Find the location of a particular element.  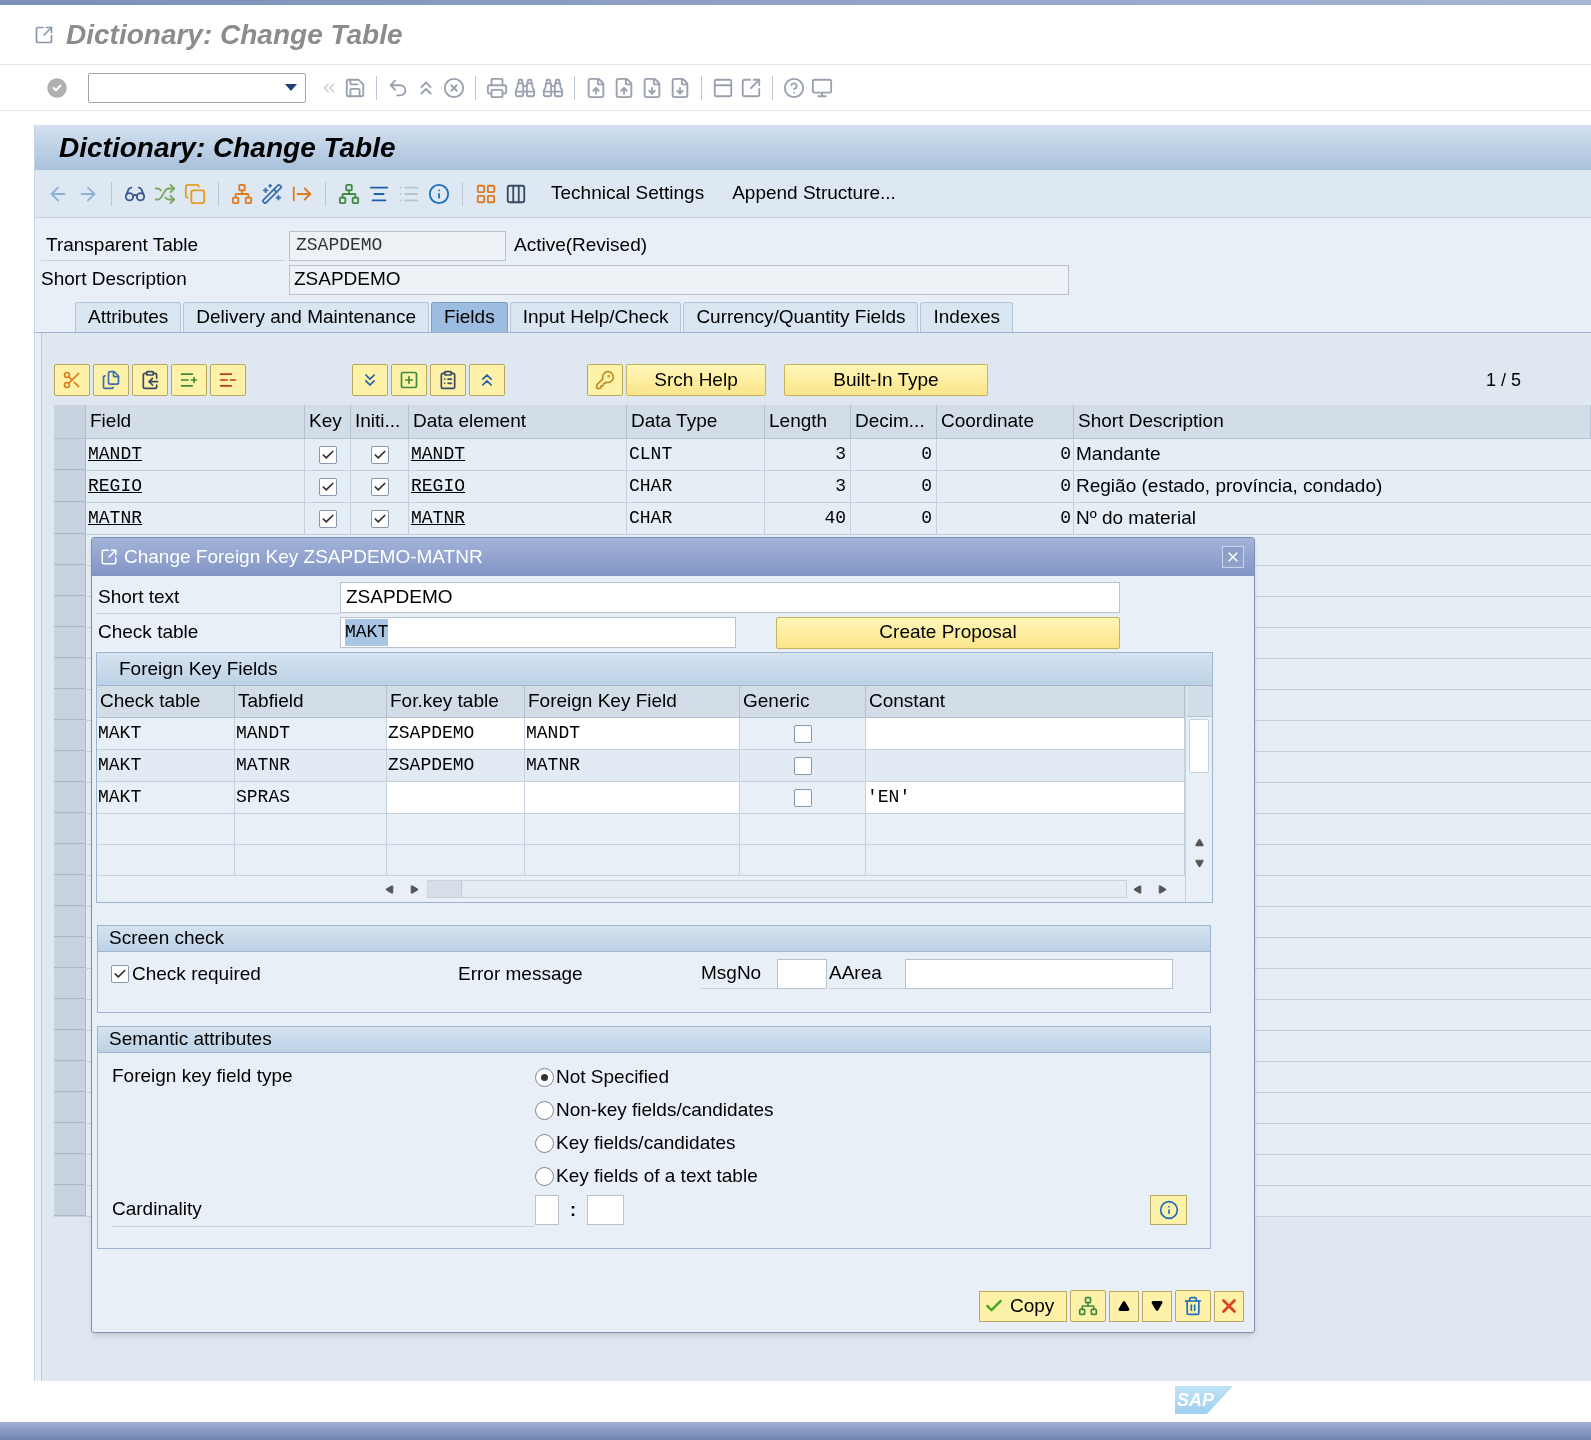

tab: Currency/Quantity Fields is located at coordinates (801, 317).